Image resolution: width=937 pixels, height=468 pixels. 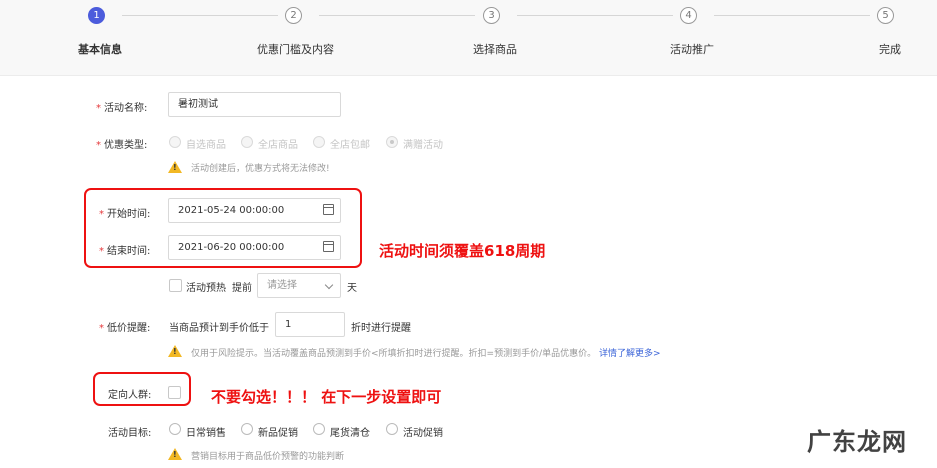 I want to click on step-2-label: 优惠门槛及内容, so click(x=295, y=49).